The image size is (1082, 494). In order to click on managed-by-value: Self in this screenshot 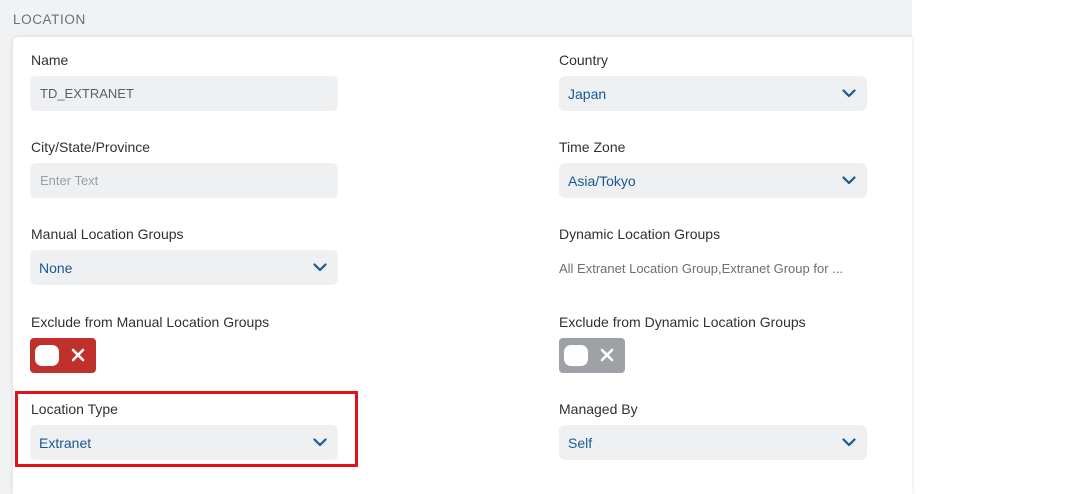, I will do `click(580, 442)`.